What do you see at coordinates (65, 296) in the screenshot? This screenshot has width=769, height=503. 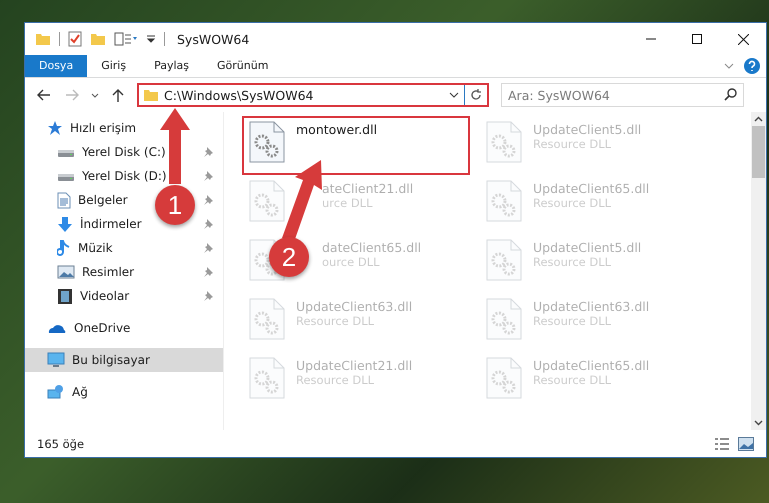 I see `film-icon` at bounding box center [65, 296].